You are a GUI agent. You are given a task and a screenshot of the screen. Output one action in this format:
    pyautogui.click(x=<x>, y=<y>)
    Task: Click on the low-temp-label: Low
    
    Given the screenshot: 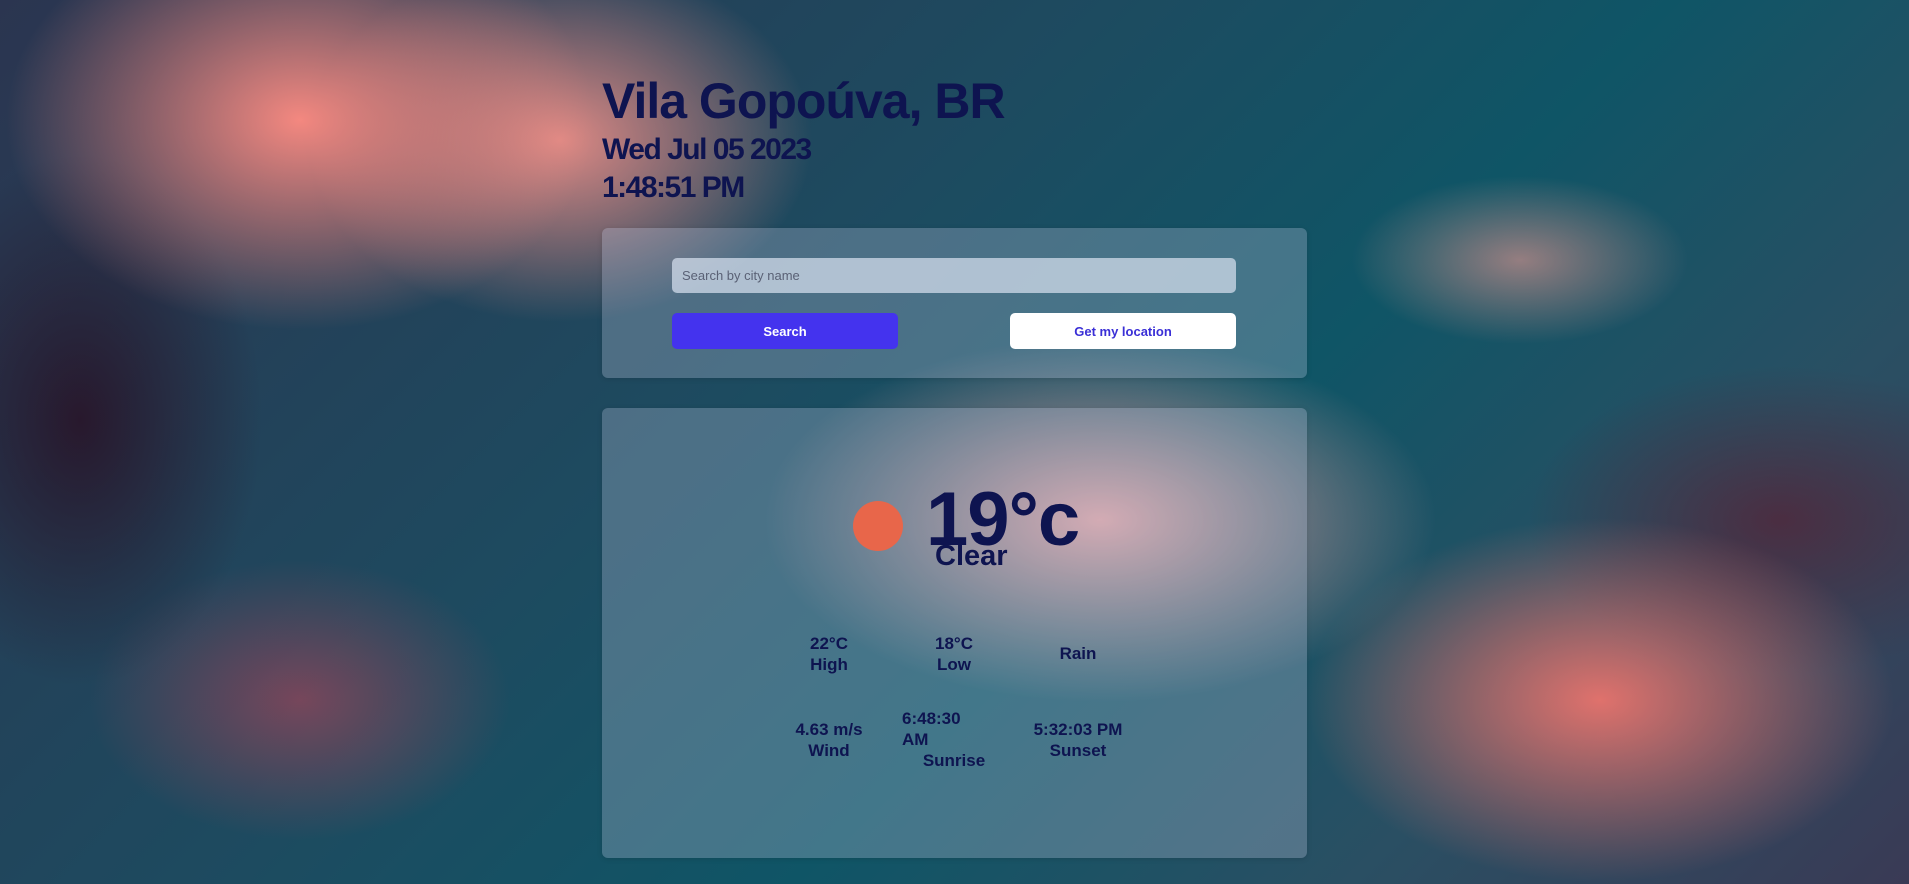 What is the action you would take?
    pyautogui.click(x=954, y=664)
    